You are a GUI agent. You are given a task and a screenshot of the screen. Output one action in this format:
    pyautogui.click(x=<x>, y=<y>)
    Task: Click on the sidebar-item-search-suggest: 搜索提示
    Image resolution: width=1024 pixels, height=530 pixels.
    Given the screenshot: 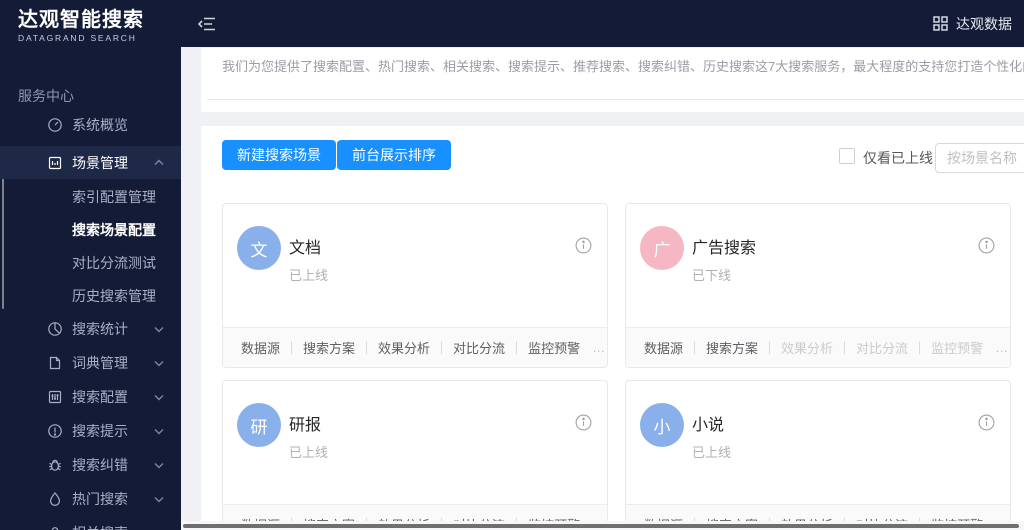 What is the action you would take?
    pyautogui.click(x=90, y=430)
    